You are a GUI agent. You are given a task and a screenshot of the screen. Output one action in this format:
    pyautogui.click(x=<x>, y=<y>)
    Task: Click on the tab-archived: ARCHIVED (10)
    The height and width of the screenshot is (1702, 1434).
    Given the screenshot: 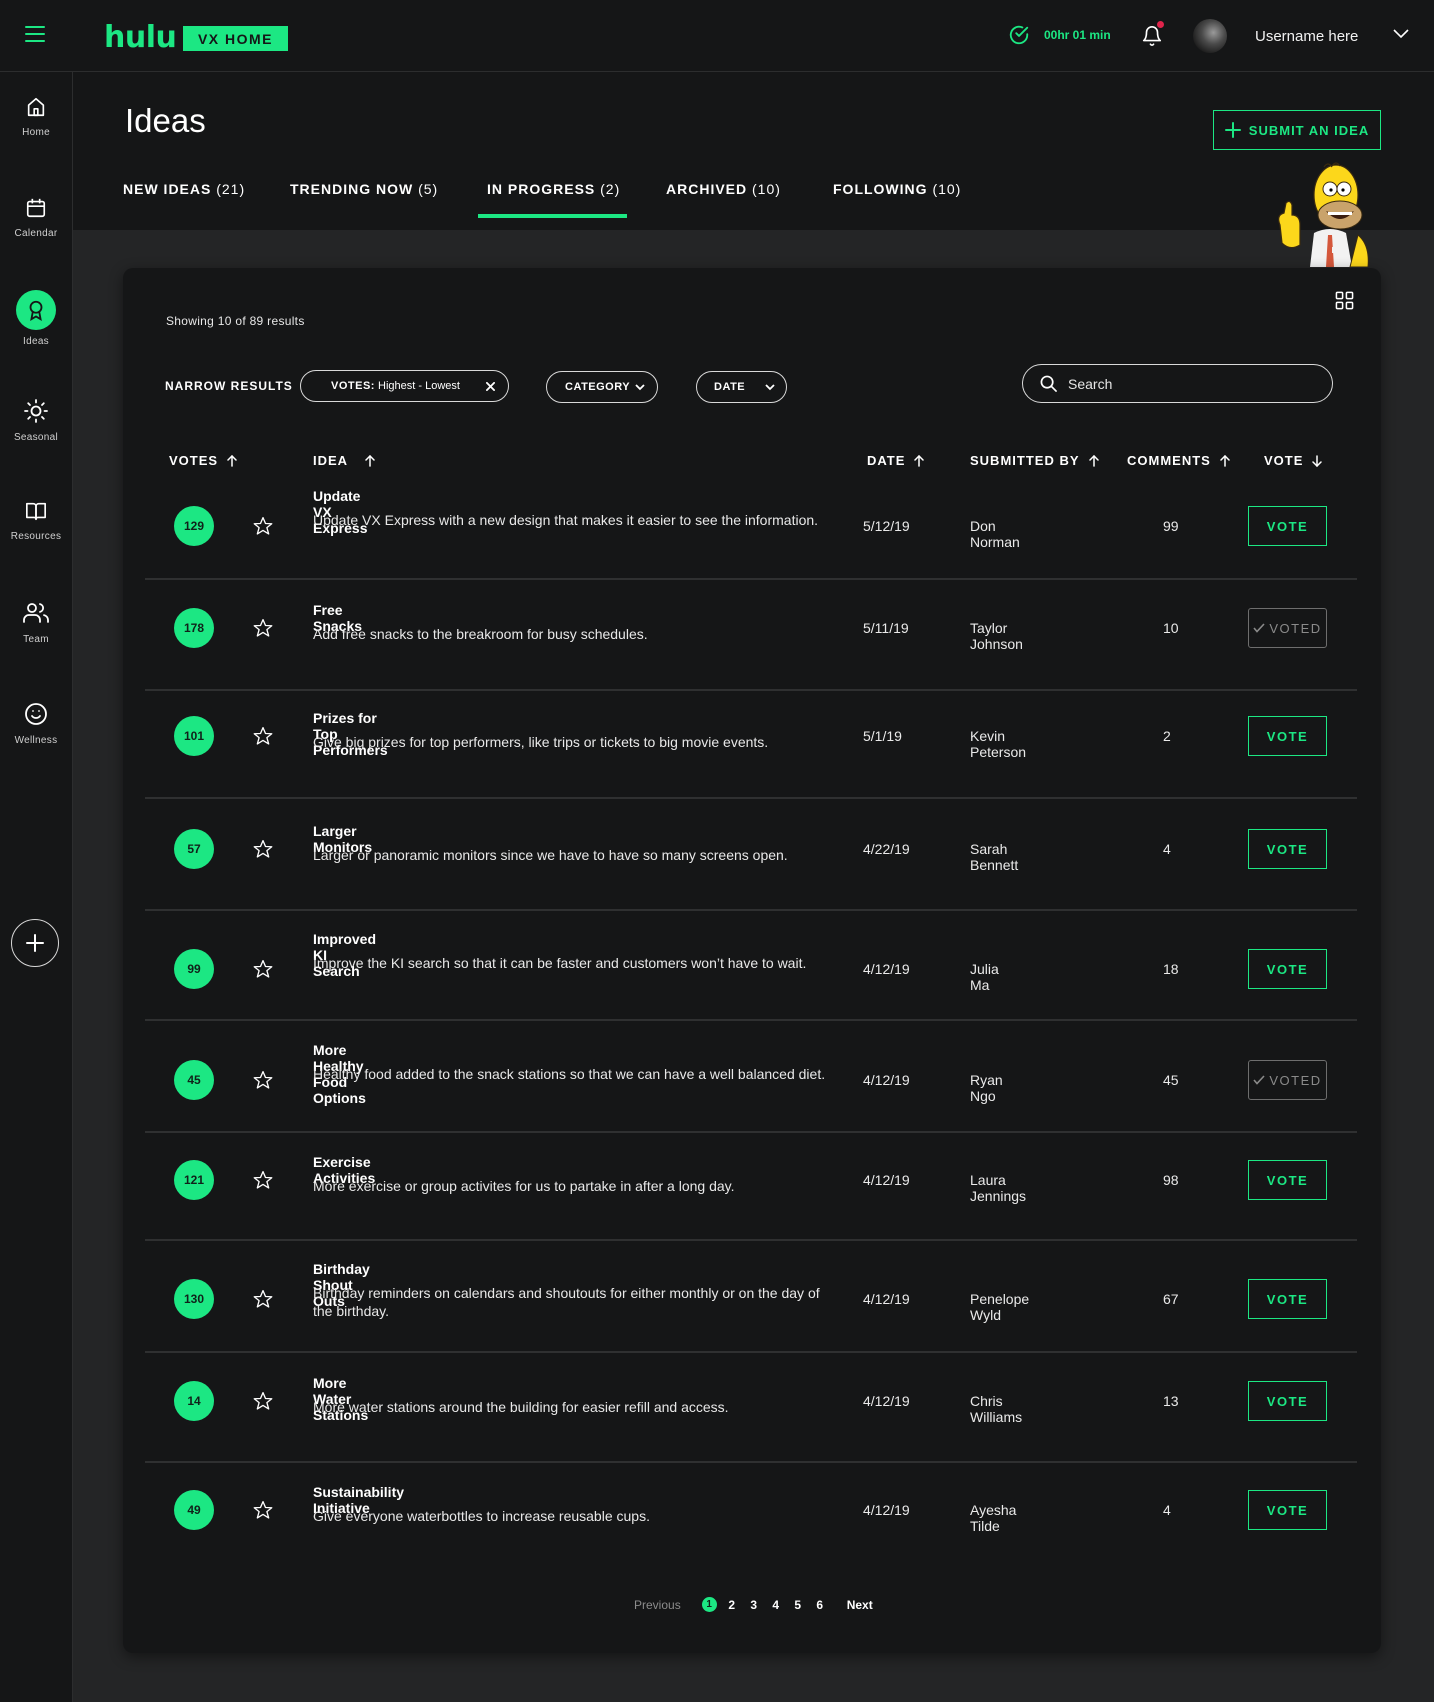 What is the action you would take?
    pyautogui.click(x=723, y=189)
    